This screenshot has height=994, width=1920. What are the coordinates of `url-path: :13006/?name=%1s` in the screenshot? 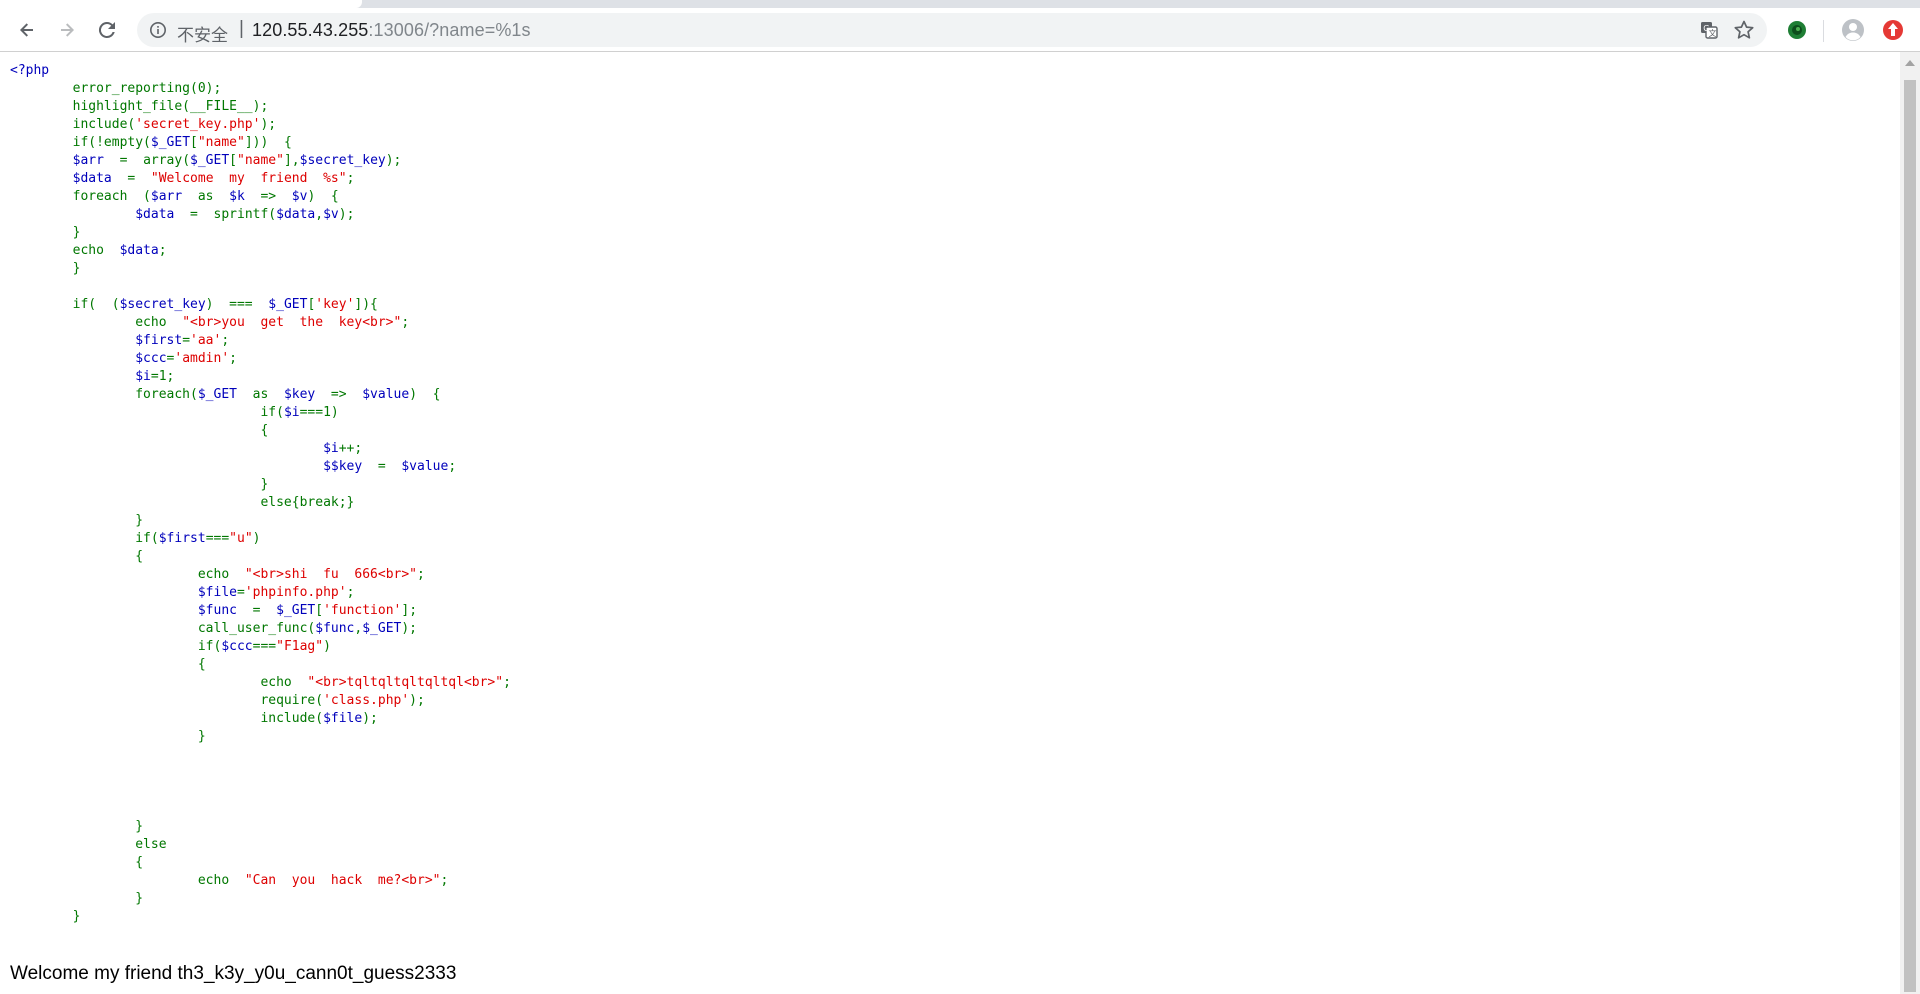 It's located at (449, 30).